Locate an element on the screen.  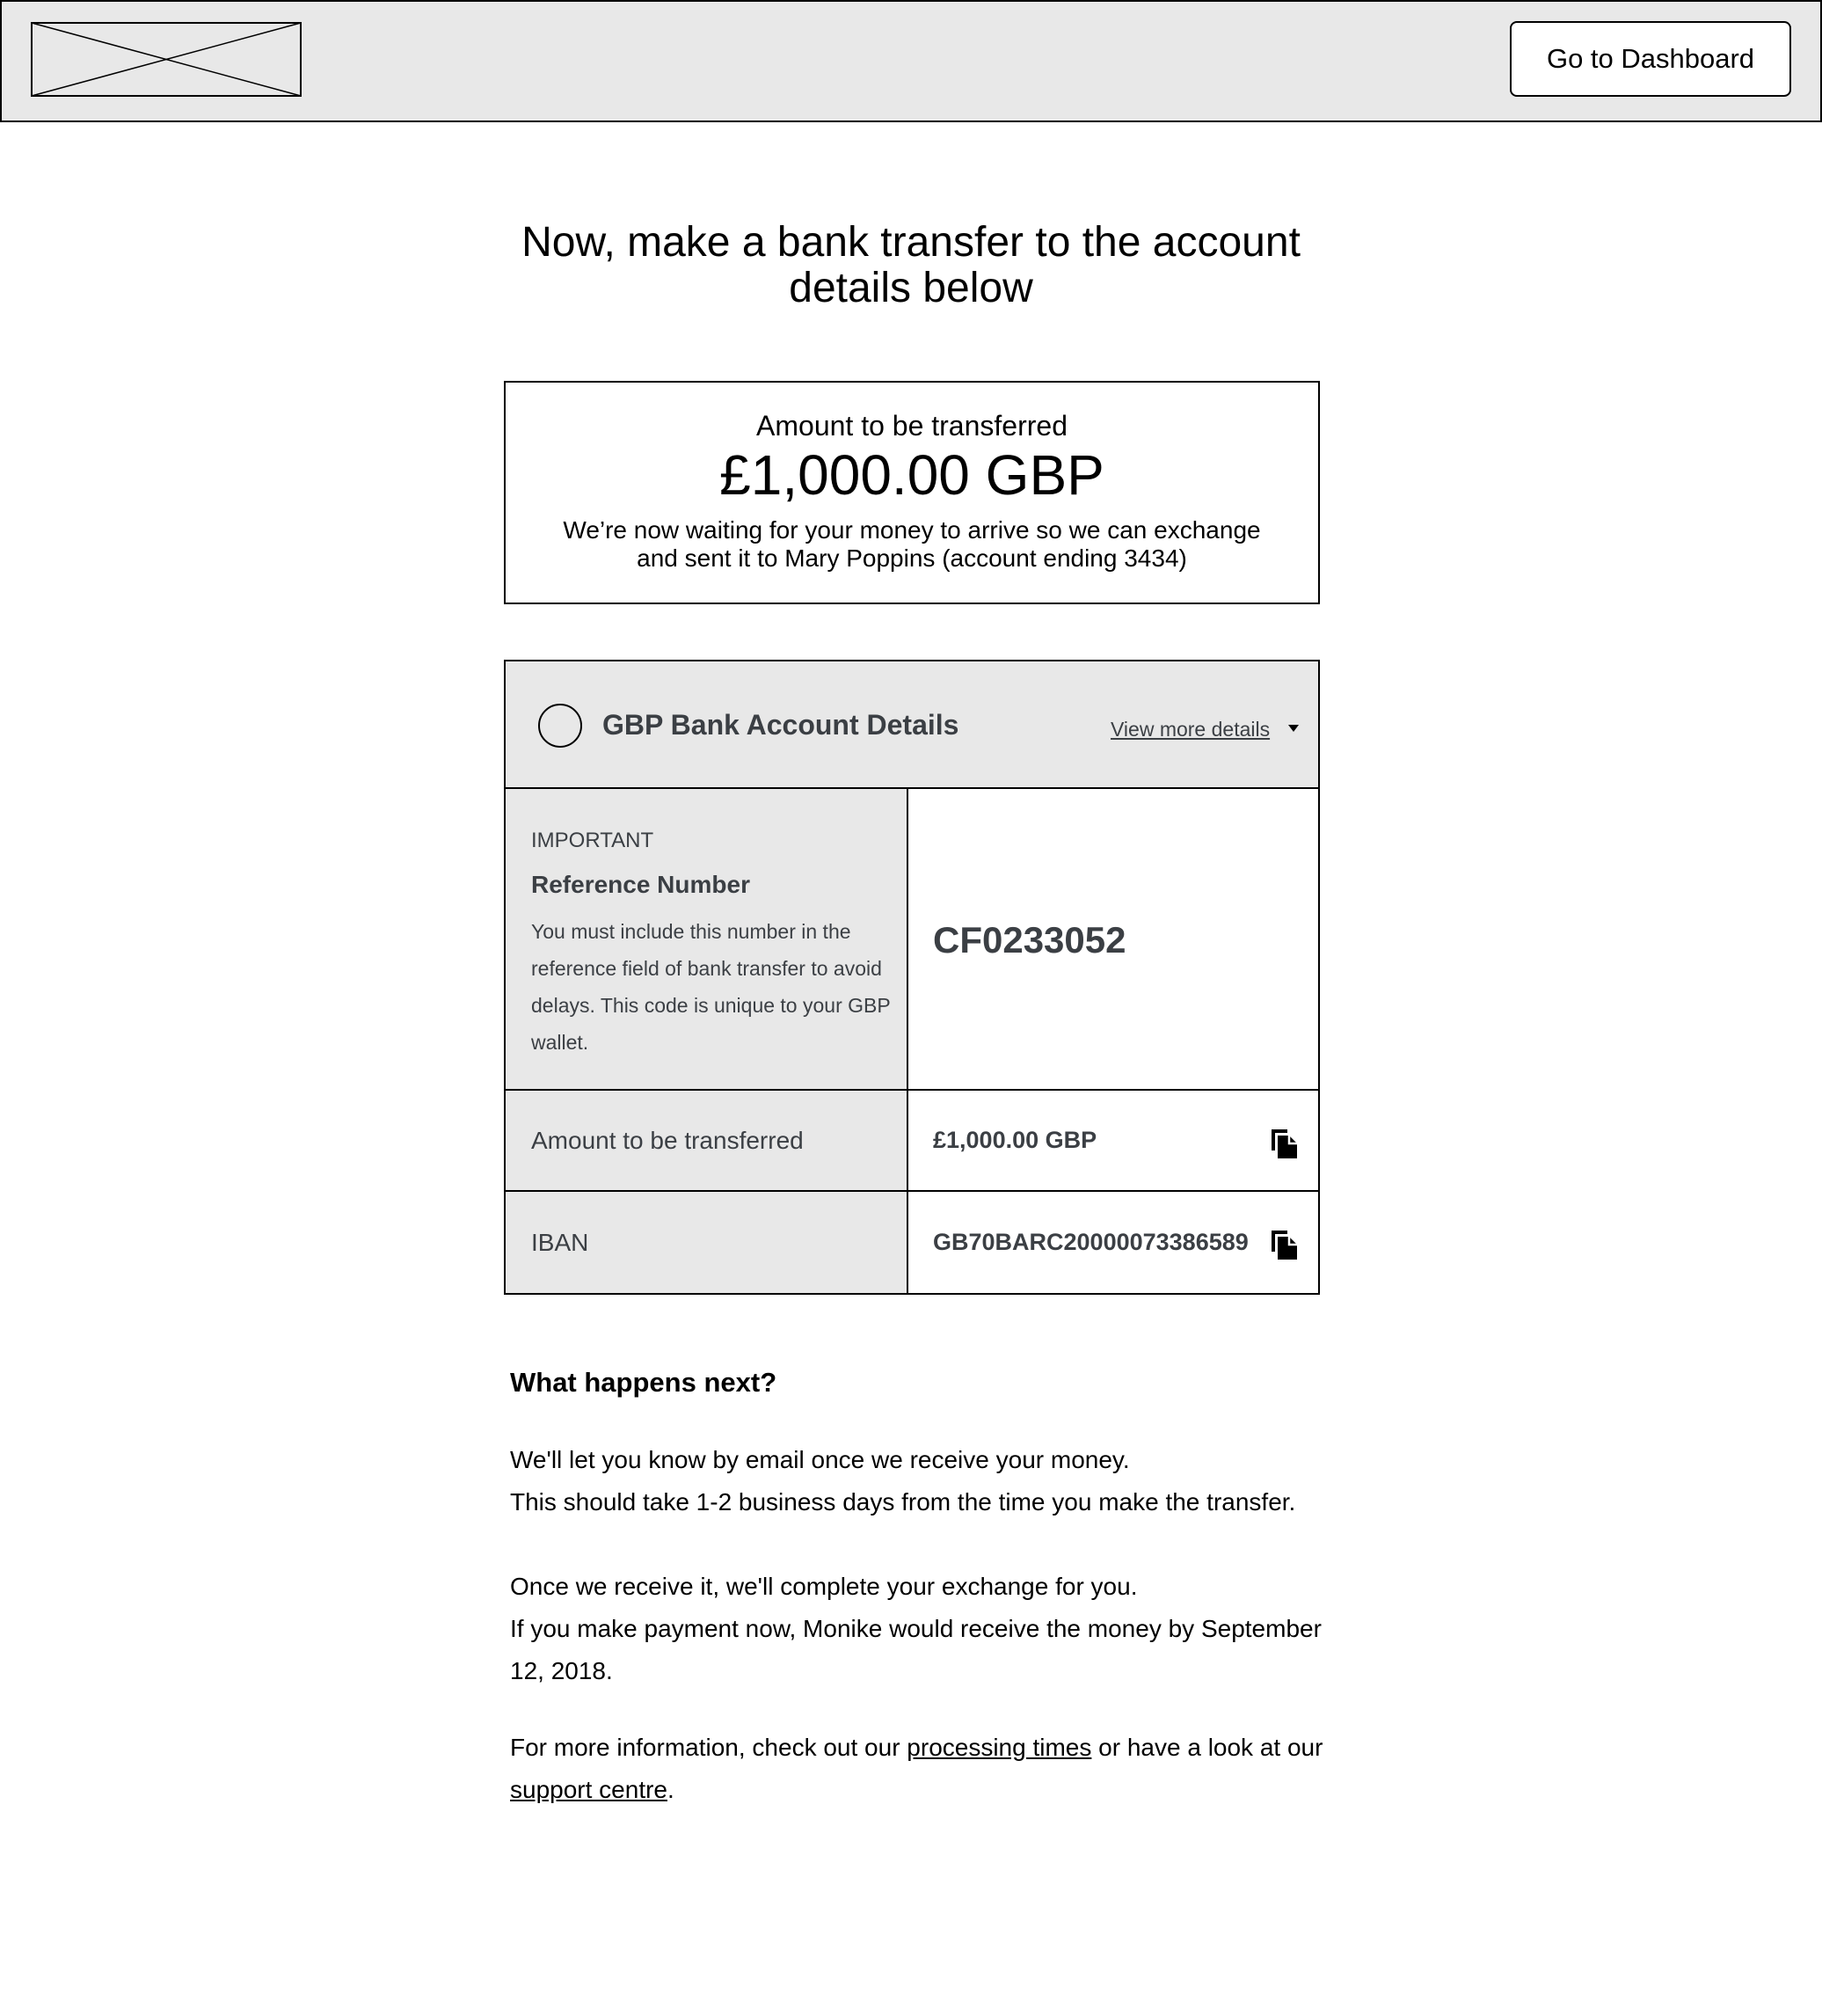
amount-row-label: Amount to be transferred is located at coordinates (667, 1140).